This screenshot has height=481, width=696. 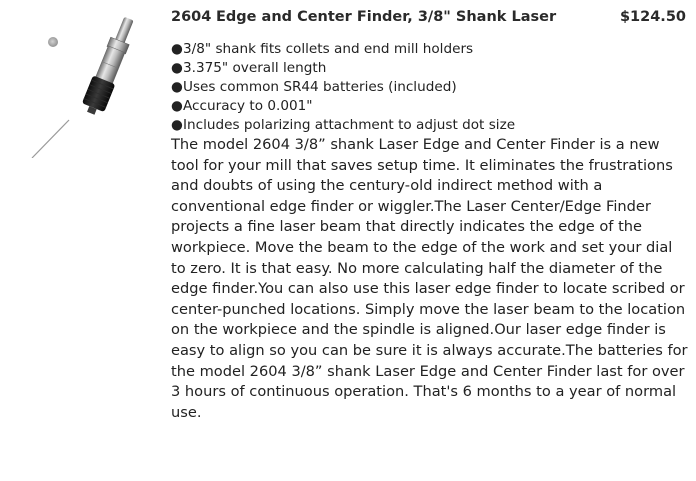 What do you see at coordinates (652, 17) in the screenshot?
I see `product-price: $124.50` at bounding box center [652, 17].